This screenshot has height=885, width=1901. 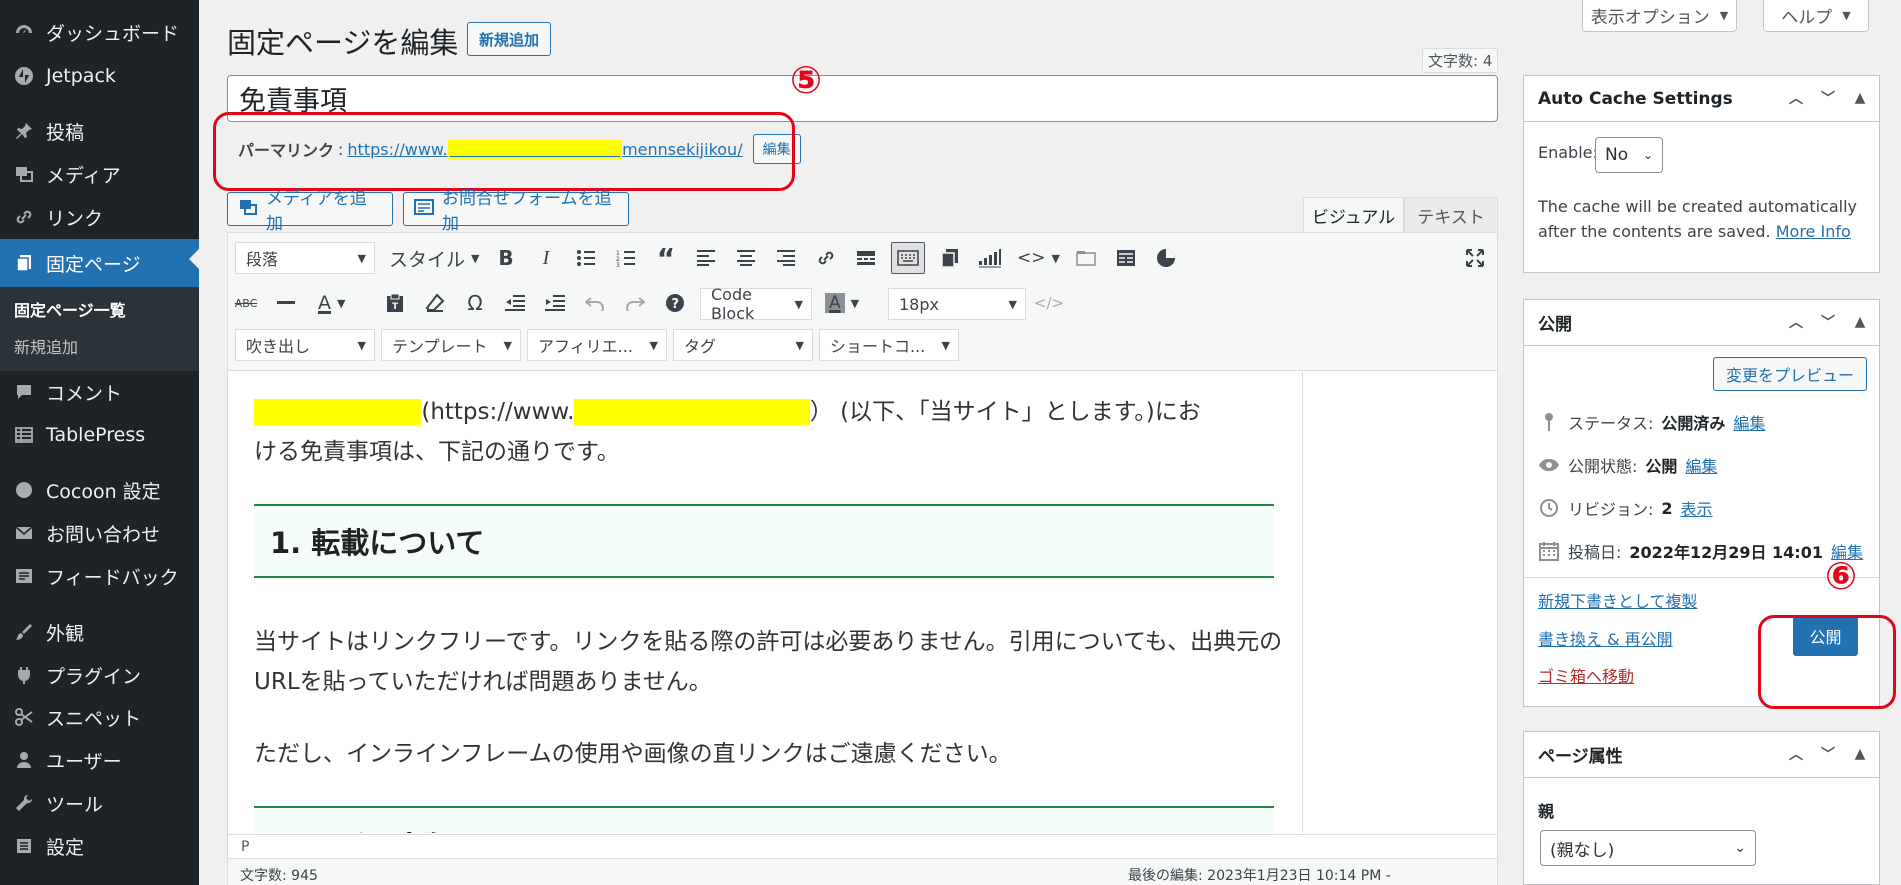 What do you see at coordinates (305, 258) in the screenshot?
I see `format-select: 段落 ▼` at bounding box center [305, 258].